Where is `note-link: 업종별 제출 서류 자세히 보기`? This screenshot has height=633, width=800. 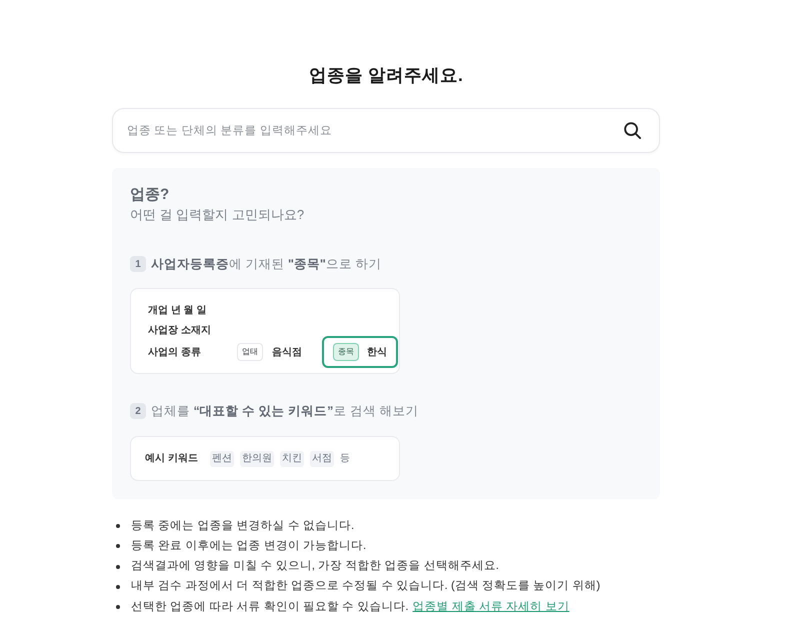
note-link: 업종별 제출 서류 자세히 보기 is located at coordinates (491, 607).